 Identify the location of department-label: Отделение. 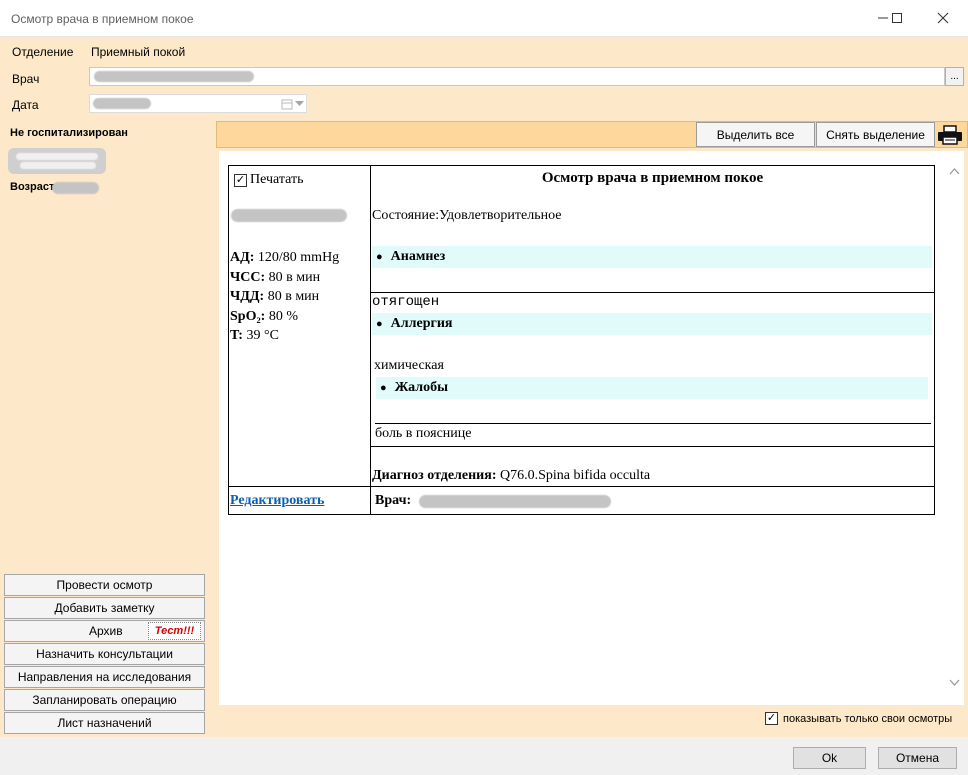
(43, 52).